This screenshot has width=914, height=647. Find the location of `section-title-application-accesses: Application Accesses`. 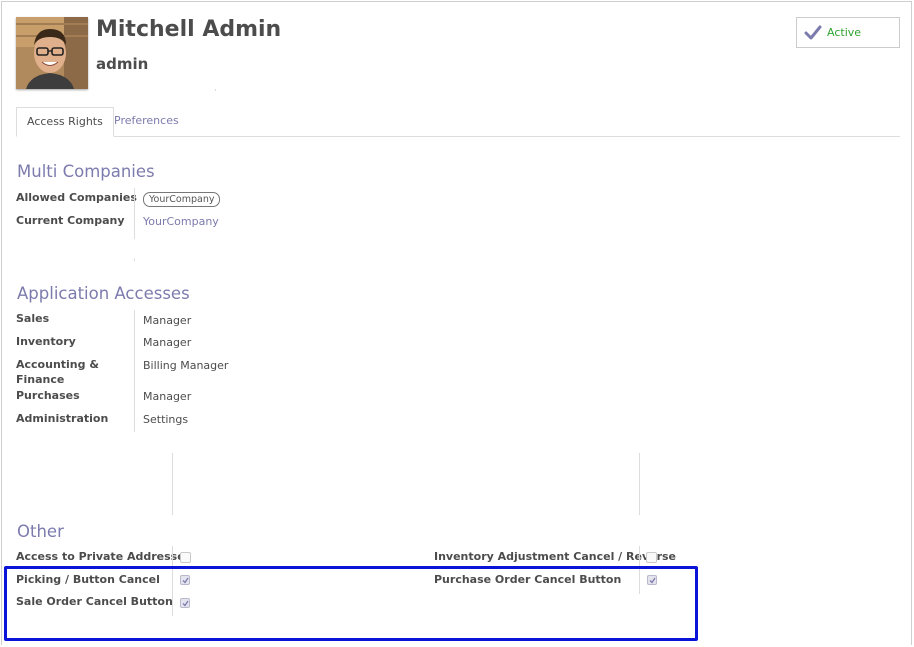

section-title-application-accesses: Application Accesses is located at coordinates (103, 293).